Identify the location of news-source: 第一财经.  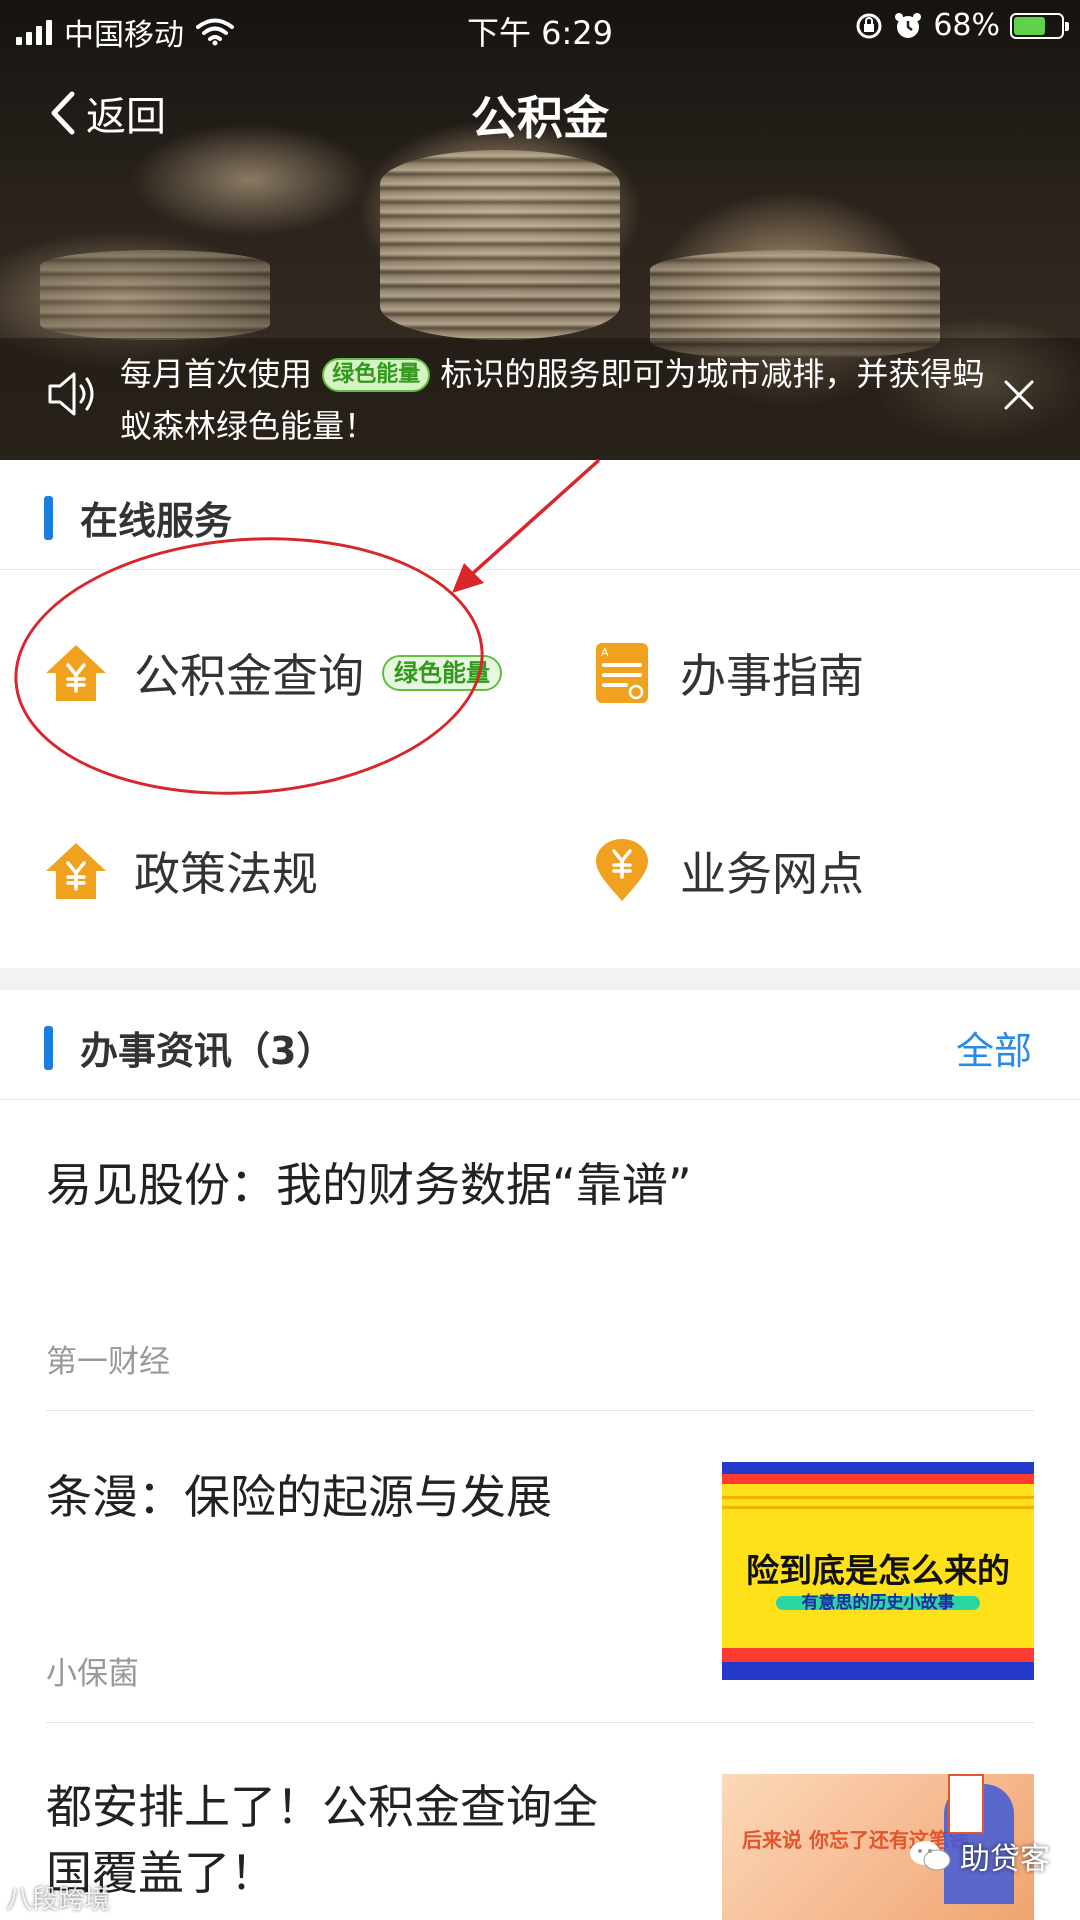
(108, 1362).